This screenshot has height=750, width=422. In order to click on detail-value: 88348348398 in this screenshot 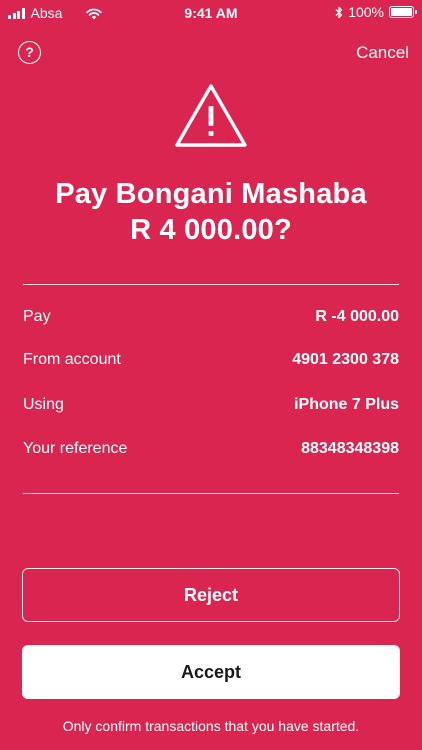, I will do `click(350, 448)`.